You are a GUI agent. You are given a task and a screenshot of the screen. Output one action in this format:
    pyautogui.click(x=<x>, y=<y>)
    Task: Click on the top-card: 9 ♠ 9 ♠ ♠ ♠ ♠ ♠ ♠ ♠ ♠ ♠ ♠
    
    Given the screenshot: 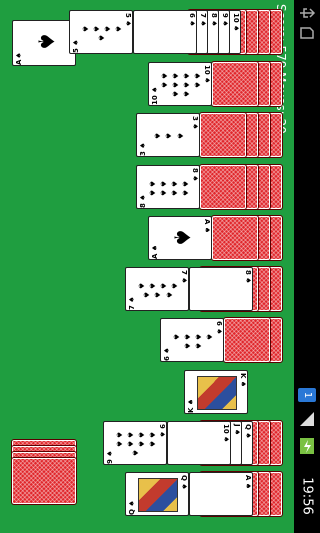 What is the action you would take?
    pyautogui.click(x=135, y=443)
    